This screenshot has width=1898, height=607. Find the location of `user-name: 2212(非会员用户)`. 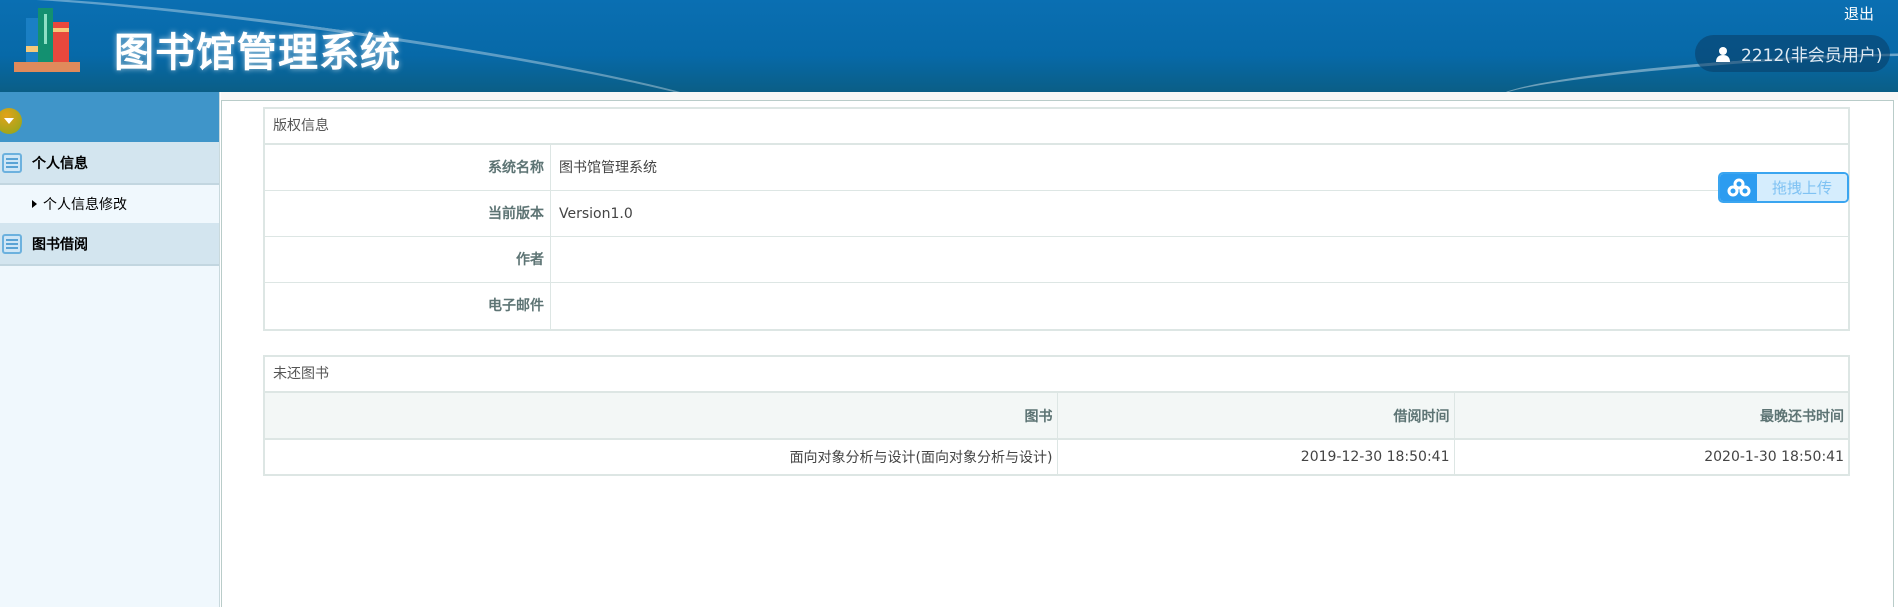

user-name: 2212(非会员用户) is located at coordinates (1812, 56).